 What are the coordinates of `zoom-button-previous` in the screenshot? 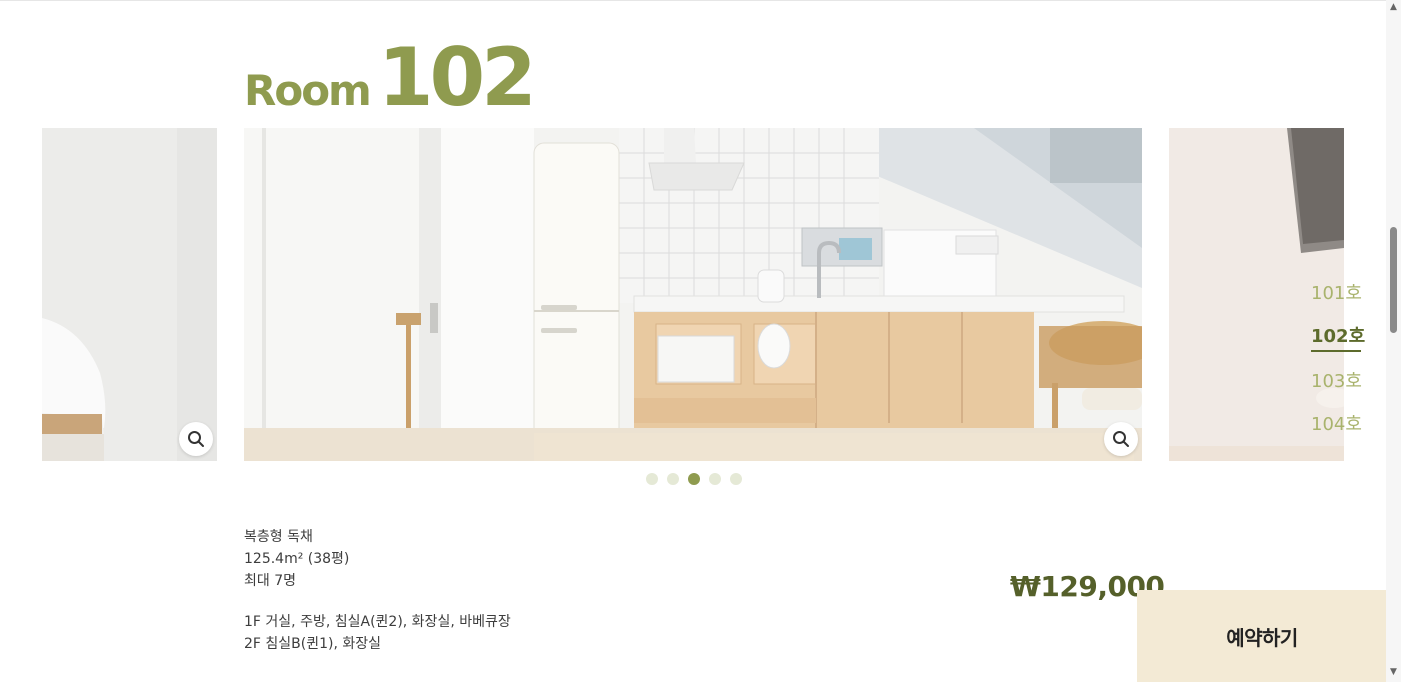 It's located at (196, 439).